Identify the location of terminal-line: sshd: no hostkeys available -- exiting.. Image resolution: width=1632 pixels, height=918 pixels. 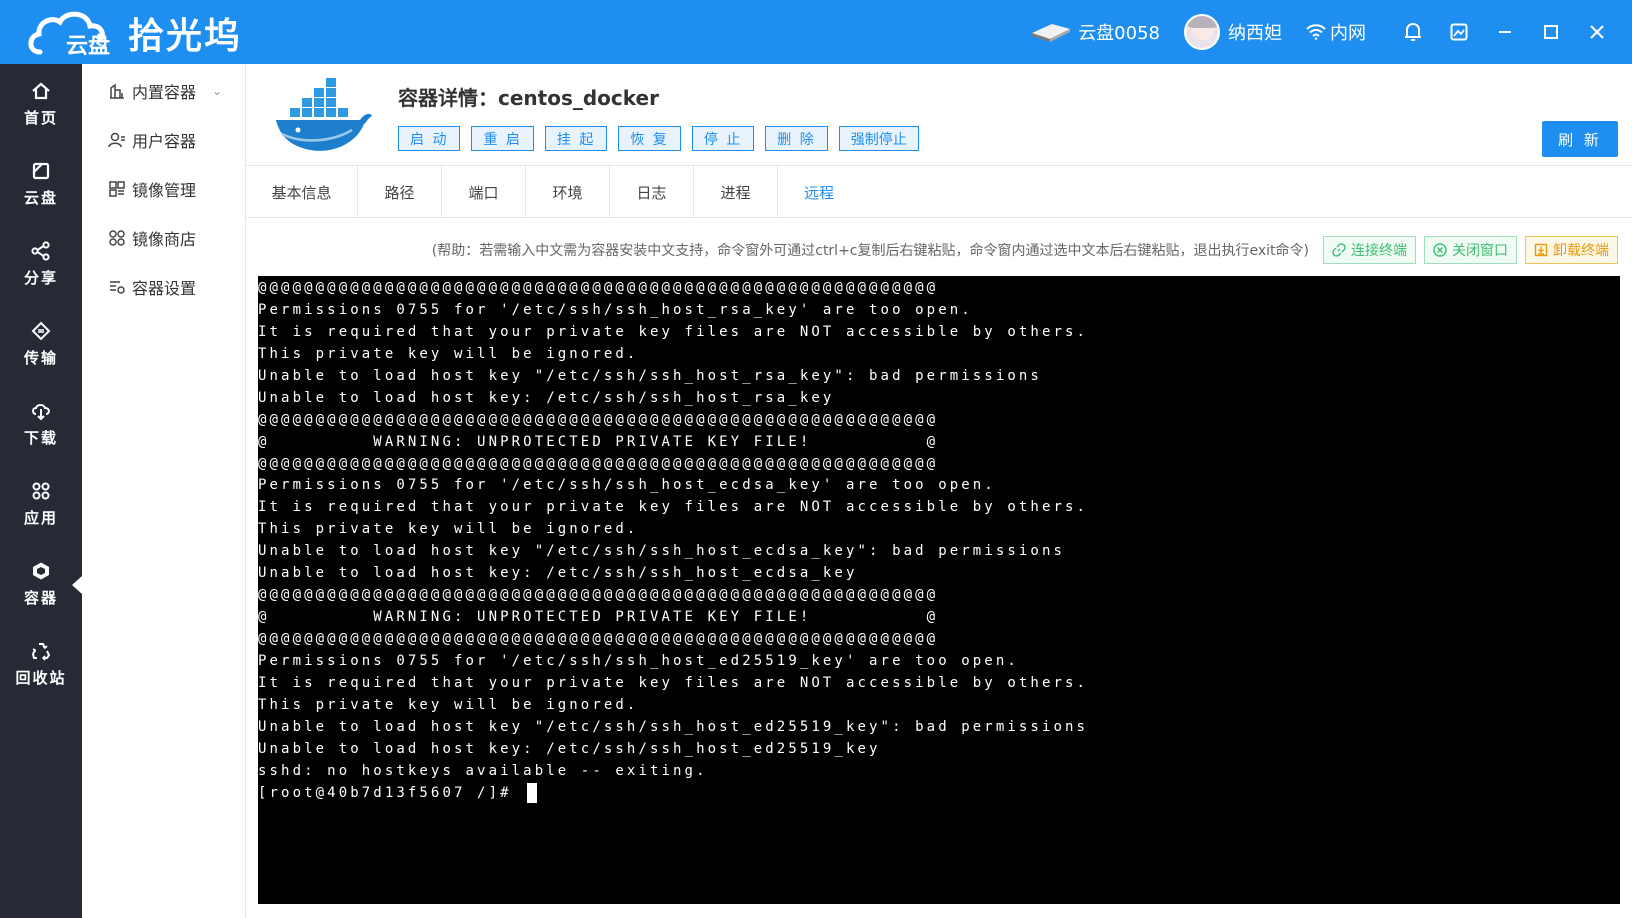
(483, 770).